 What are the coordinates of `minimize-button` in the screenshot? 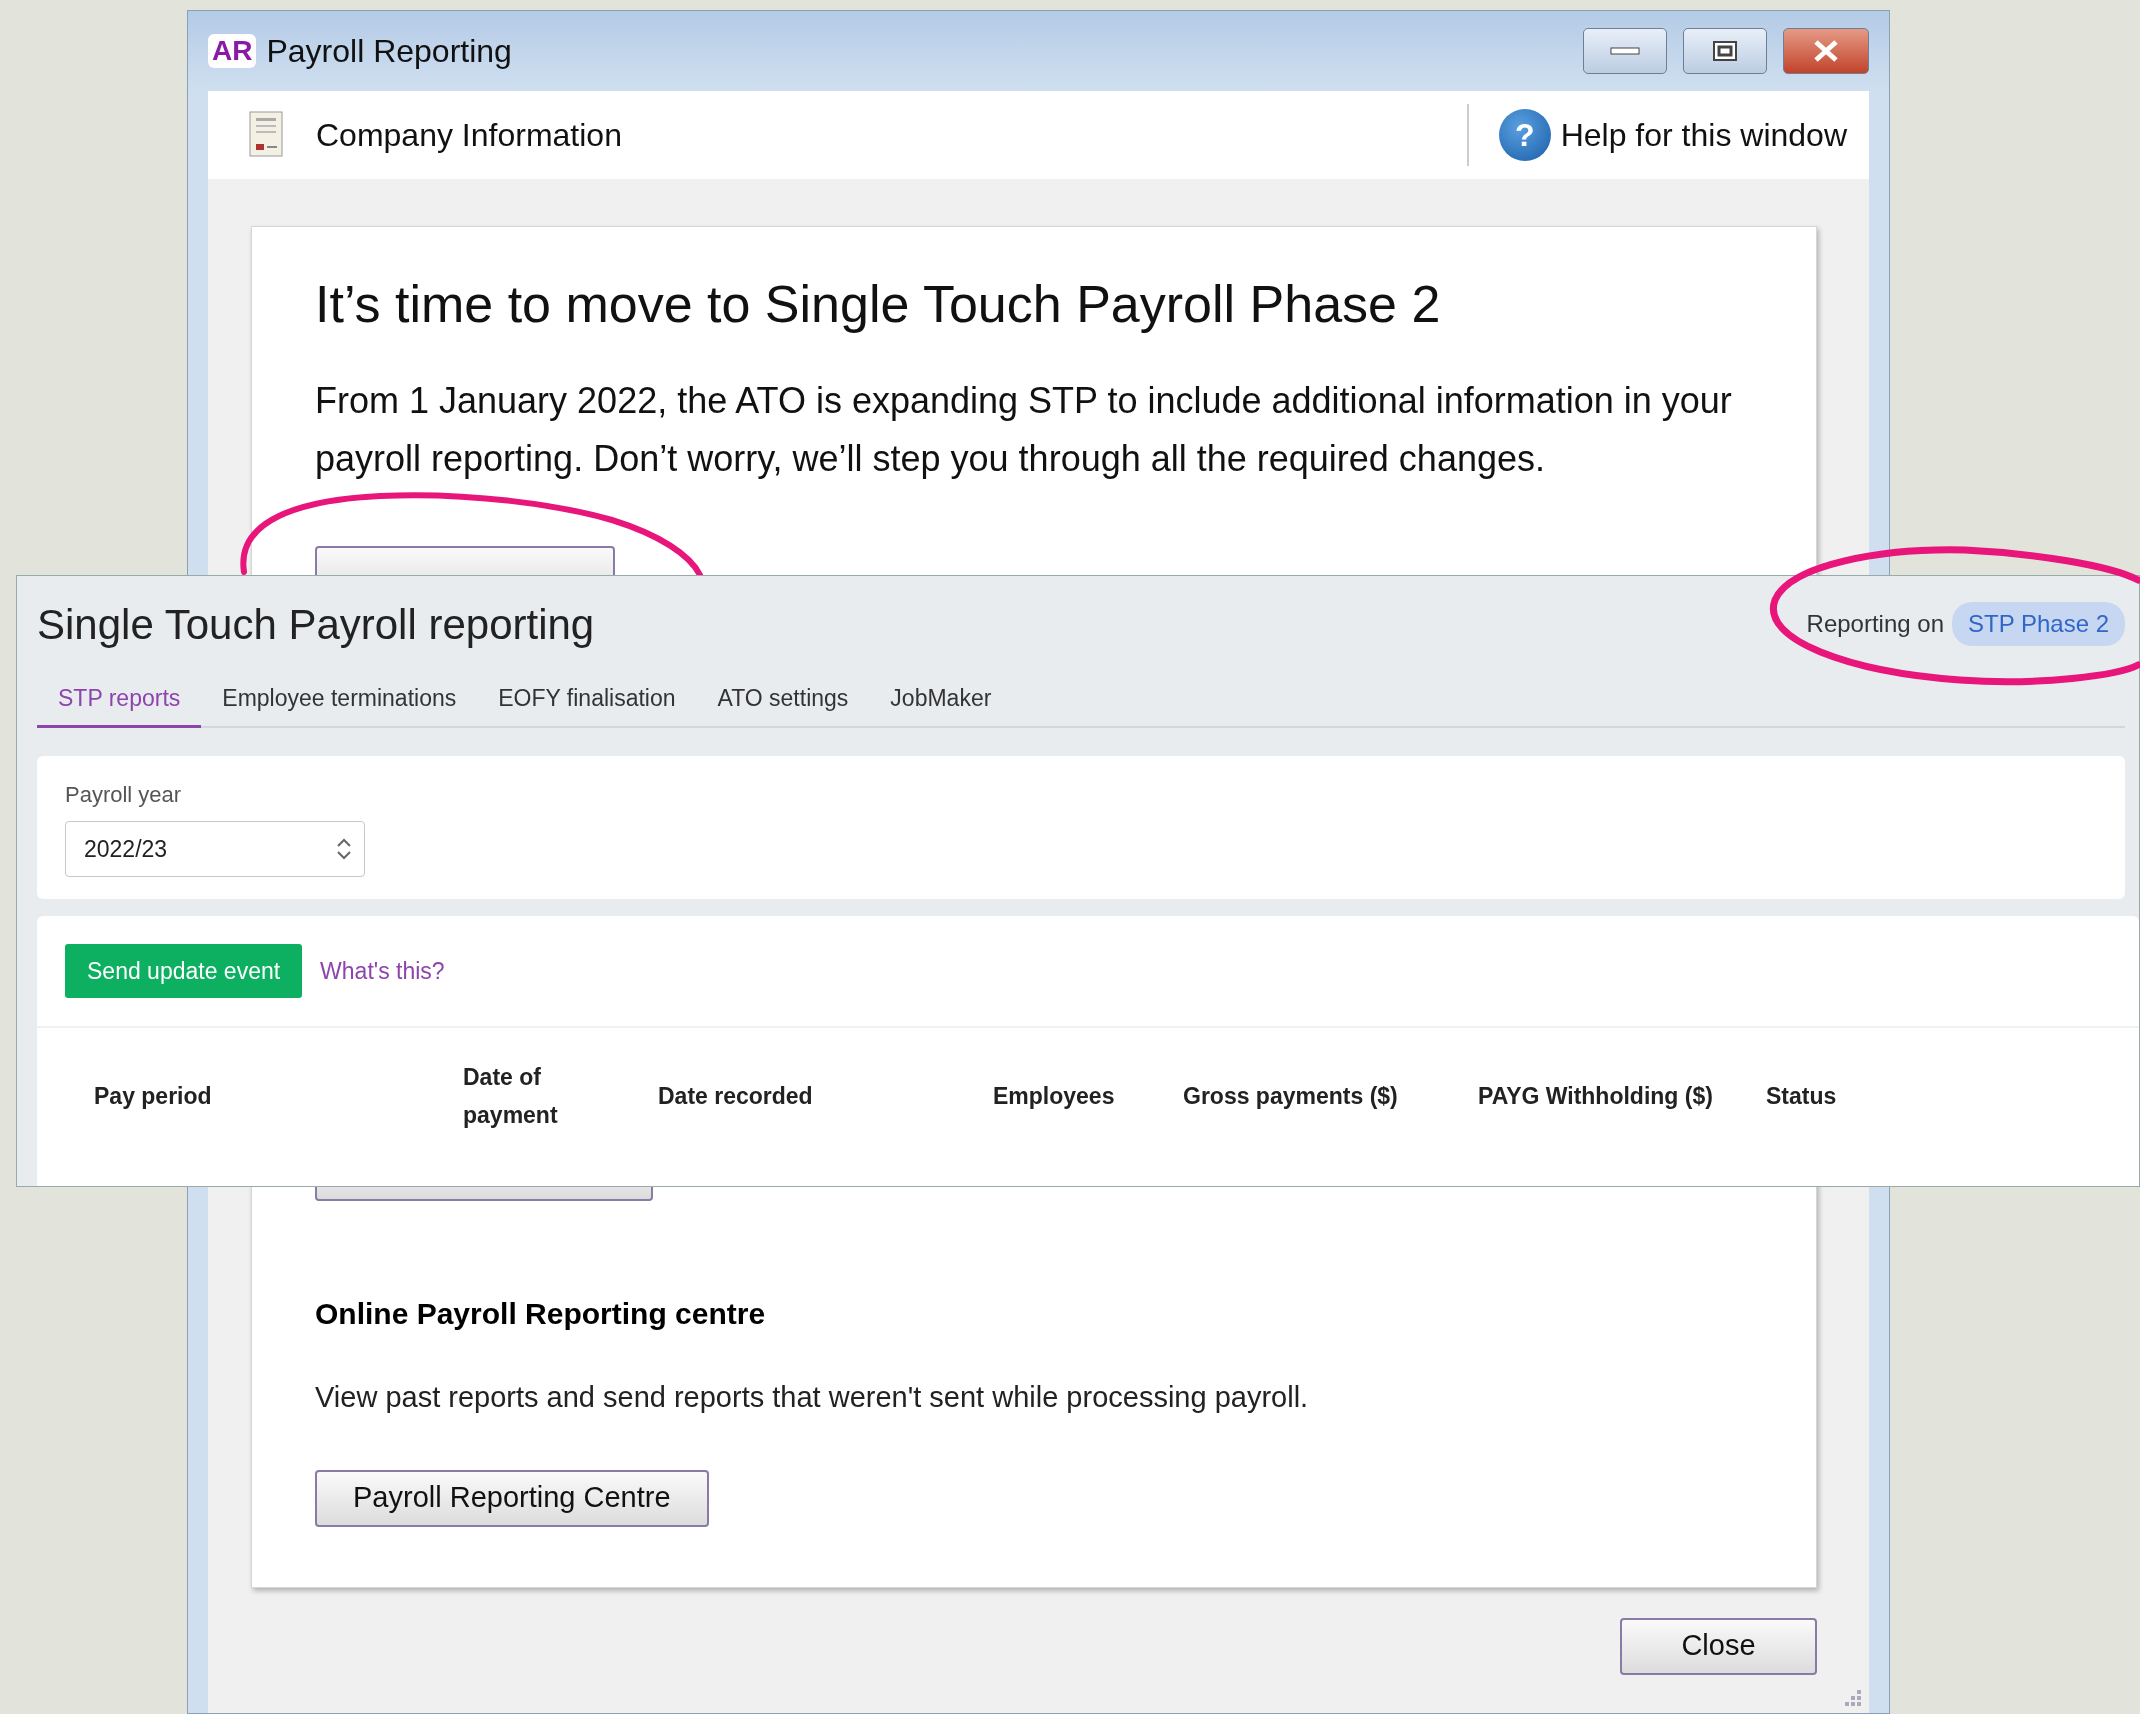 It's located at (1625, 51).